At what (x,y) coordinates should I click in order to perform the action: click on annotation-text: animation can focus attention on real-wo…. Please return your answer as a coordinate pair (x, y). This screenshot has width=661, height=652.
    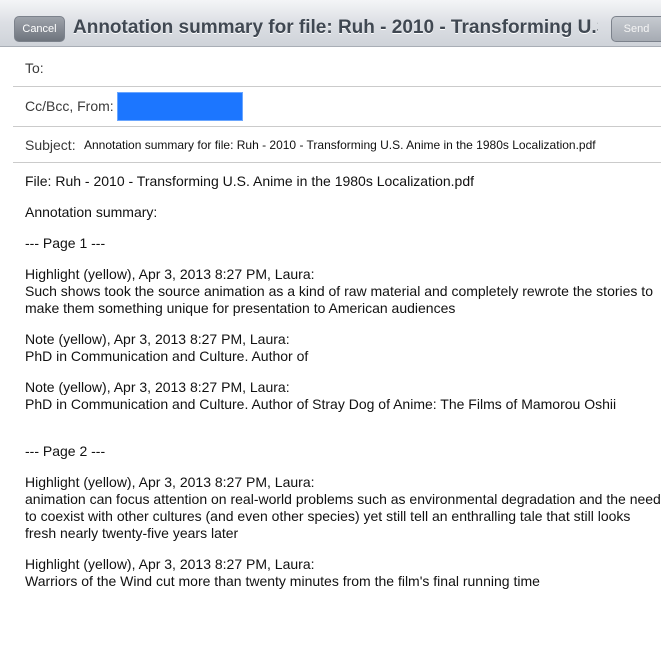
    Looking at the image, I should click on (343, 516).